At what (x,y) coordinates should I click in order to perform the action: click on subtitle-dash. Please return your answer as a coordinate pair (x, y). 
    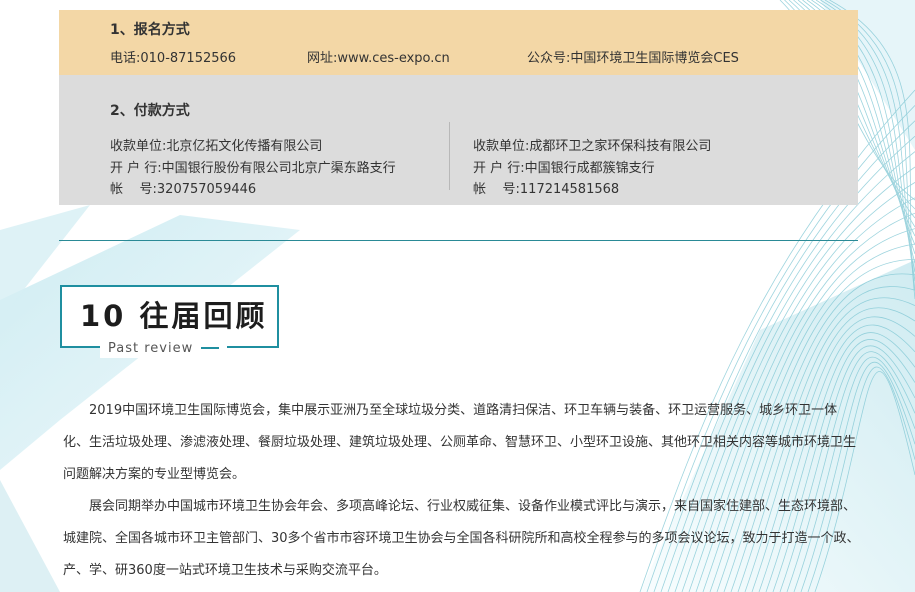
    Looking at the image, I should click on (210, 348).